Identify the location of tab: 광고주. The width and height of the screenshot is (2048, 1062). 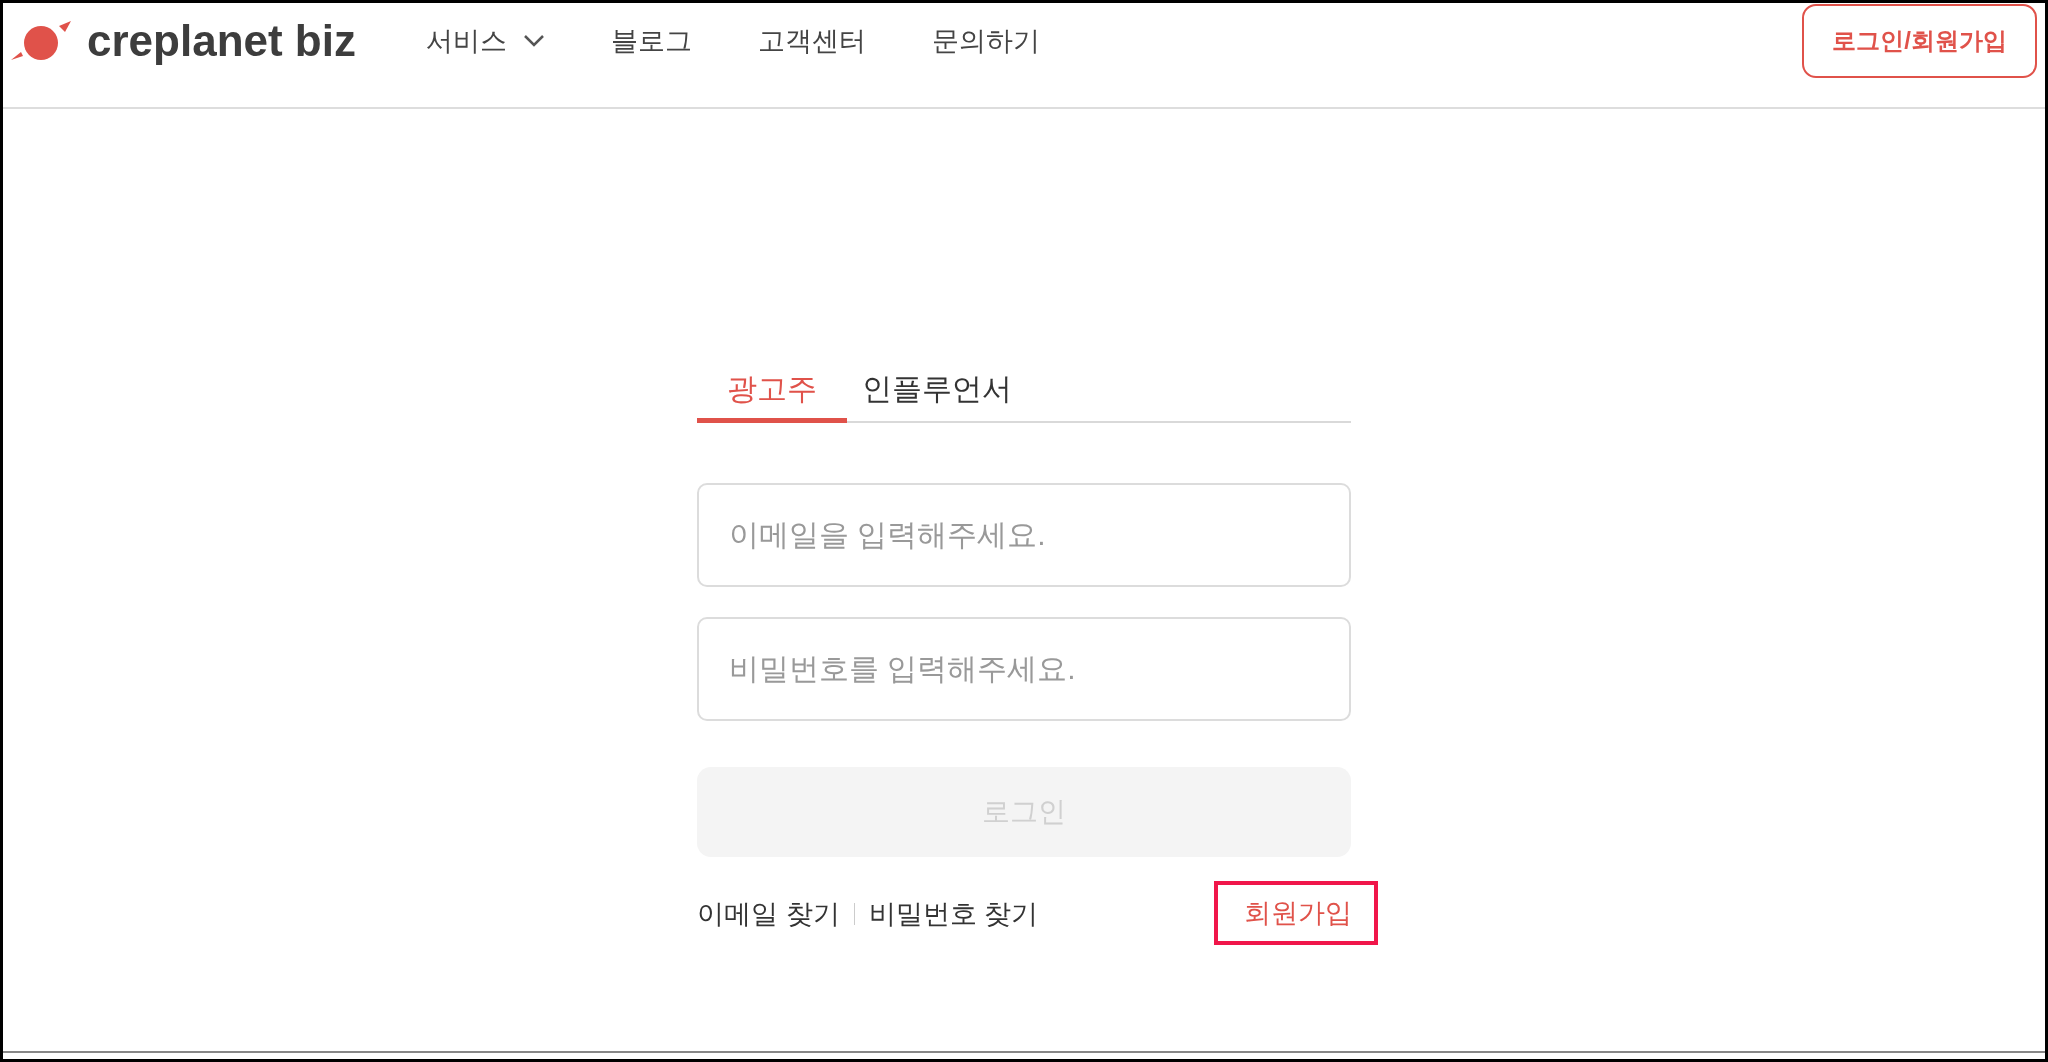
(772, 391).